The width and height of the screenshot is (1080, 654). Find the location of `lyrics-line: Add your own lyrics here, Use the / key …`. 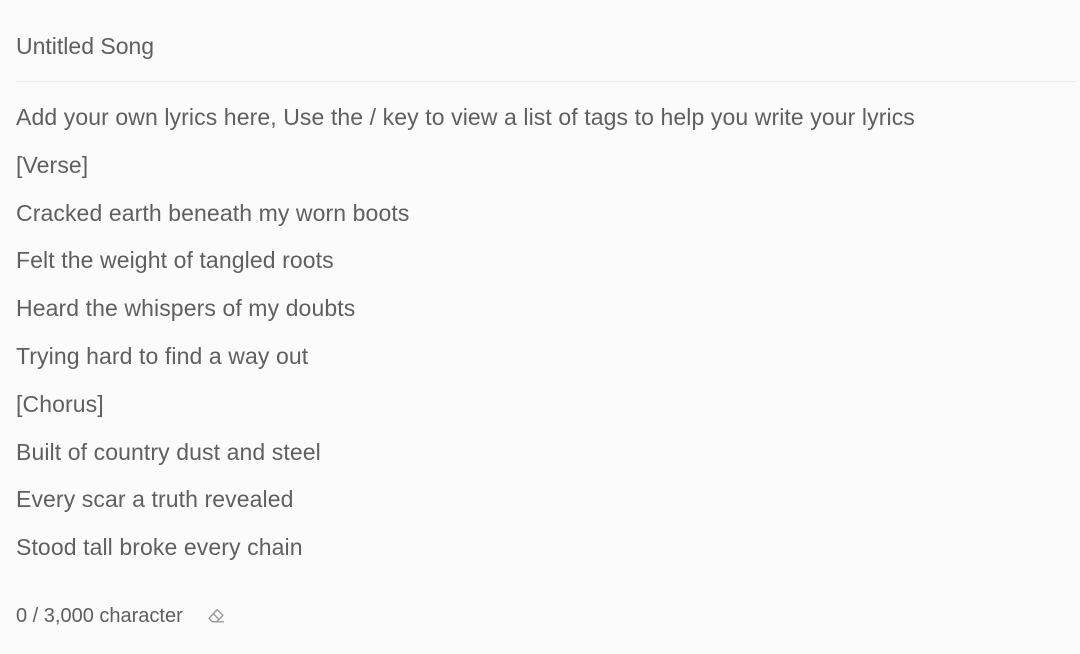

lyrics-line: Add your own lyrics here, Use the / key … is located at coordinates (465, 117).